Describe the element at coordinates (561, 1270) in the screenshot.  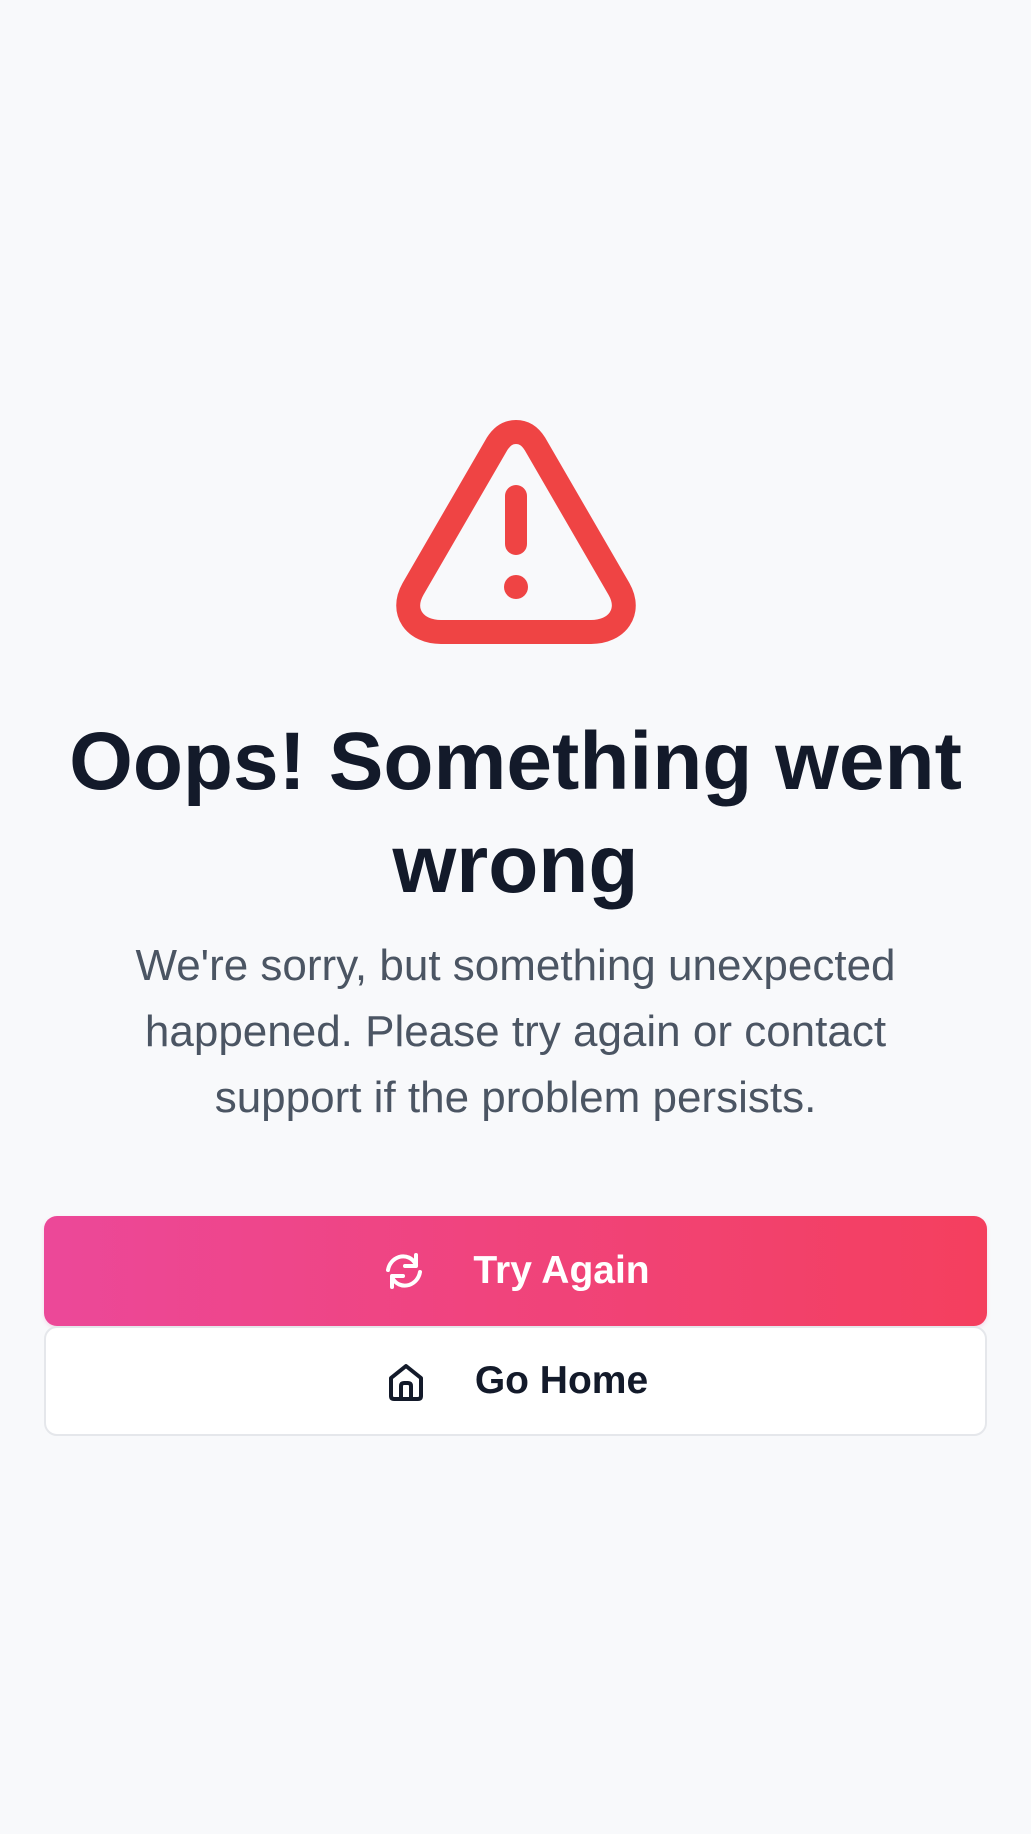
I see `try-again-label: Try Again` at that location.